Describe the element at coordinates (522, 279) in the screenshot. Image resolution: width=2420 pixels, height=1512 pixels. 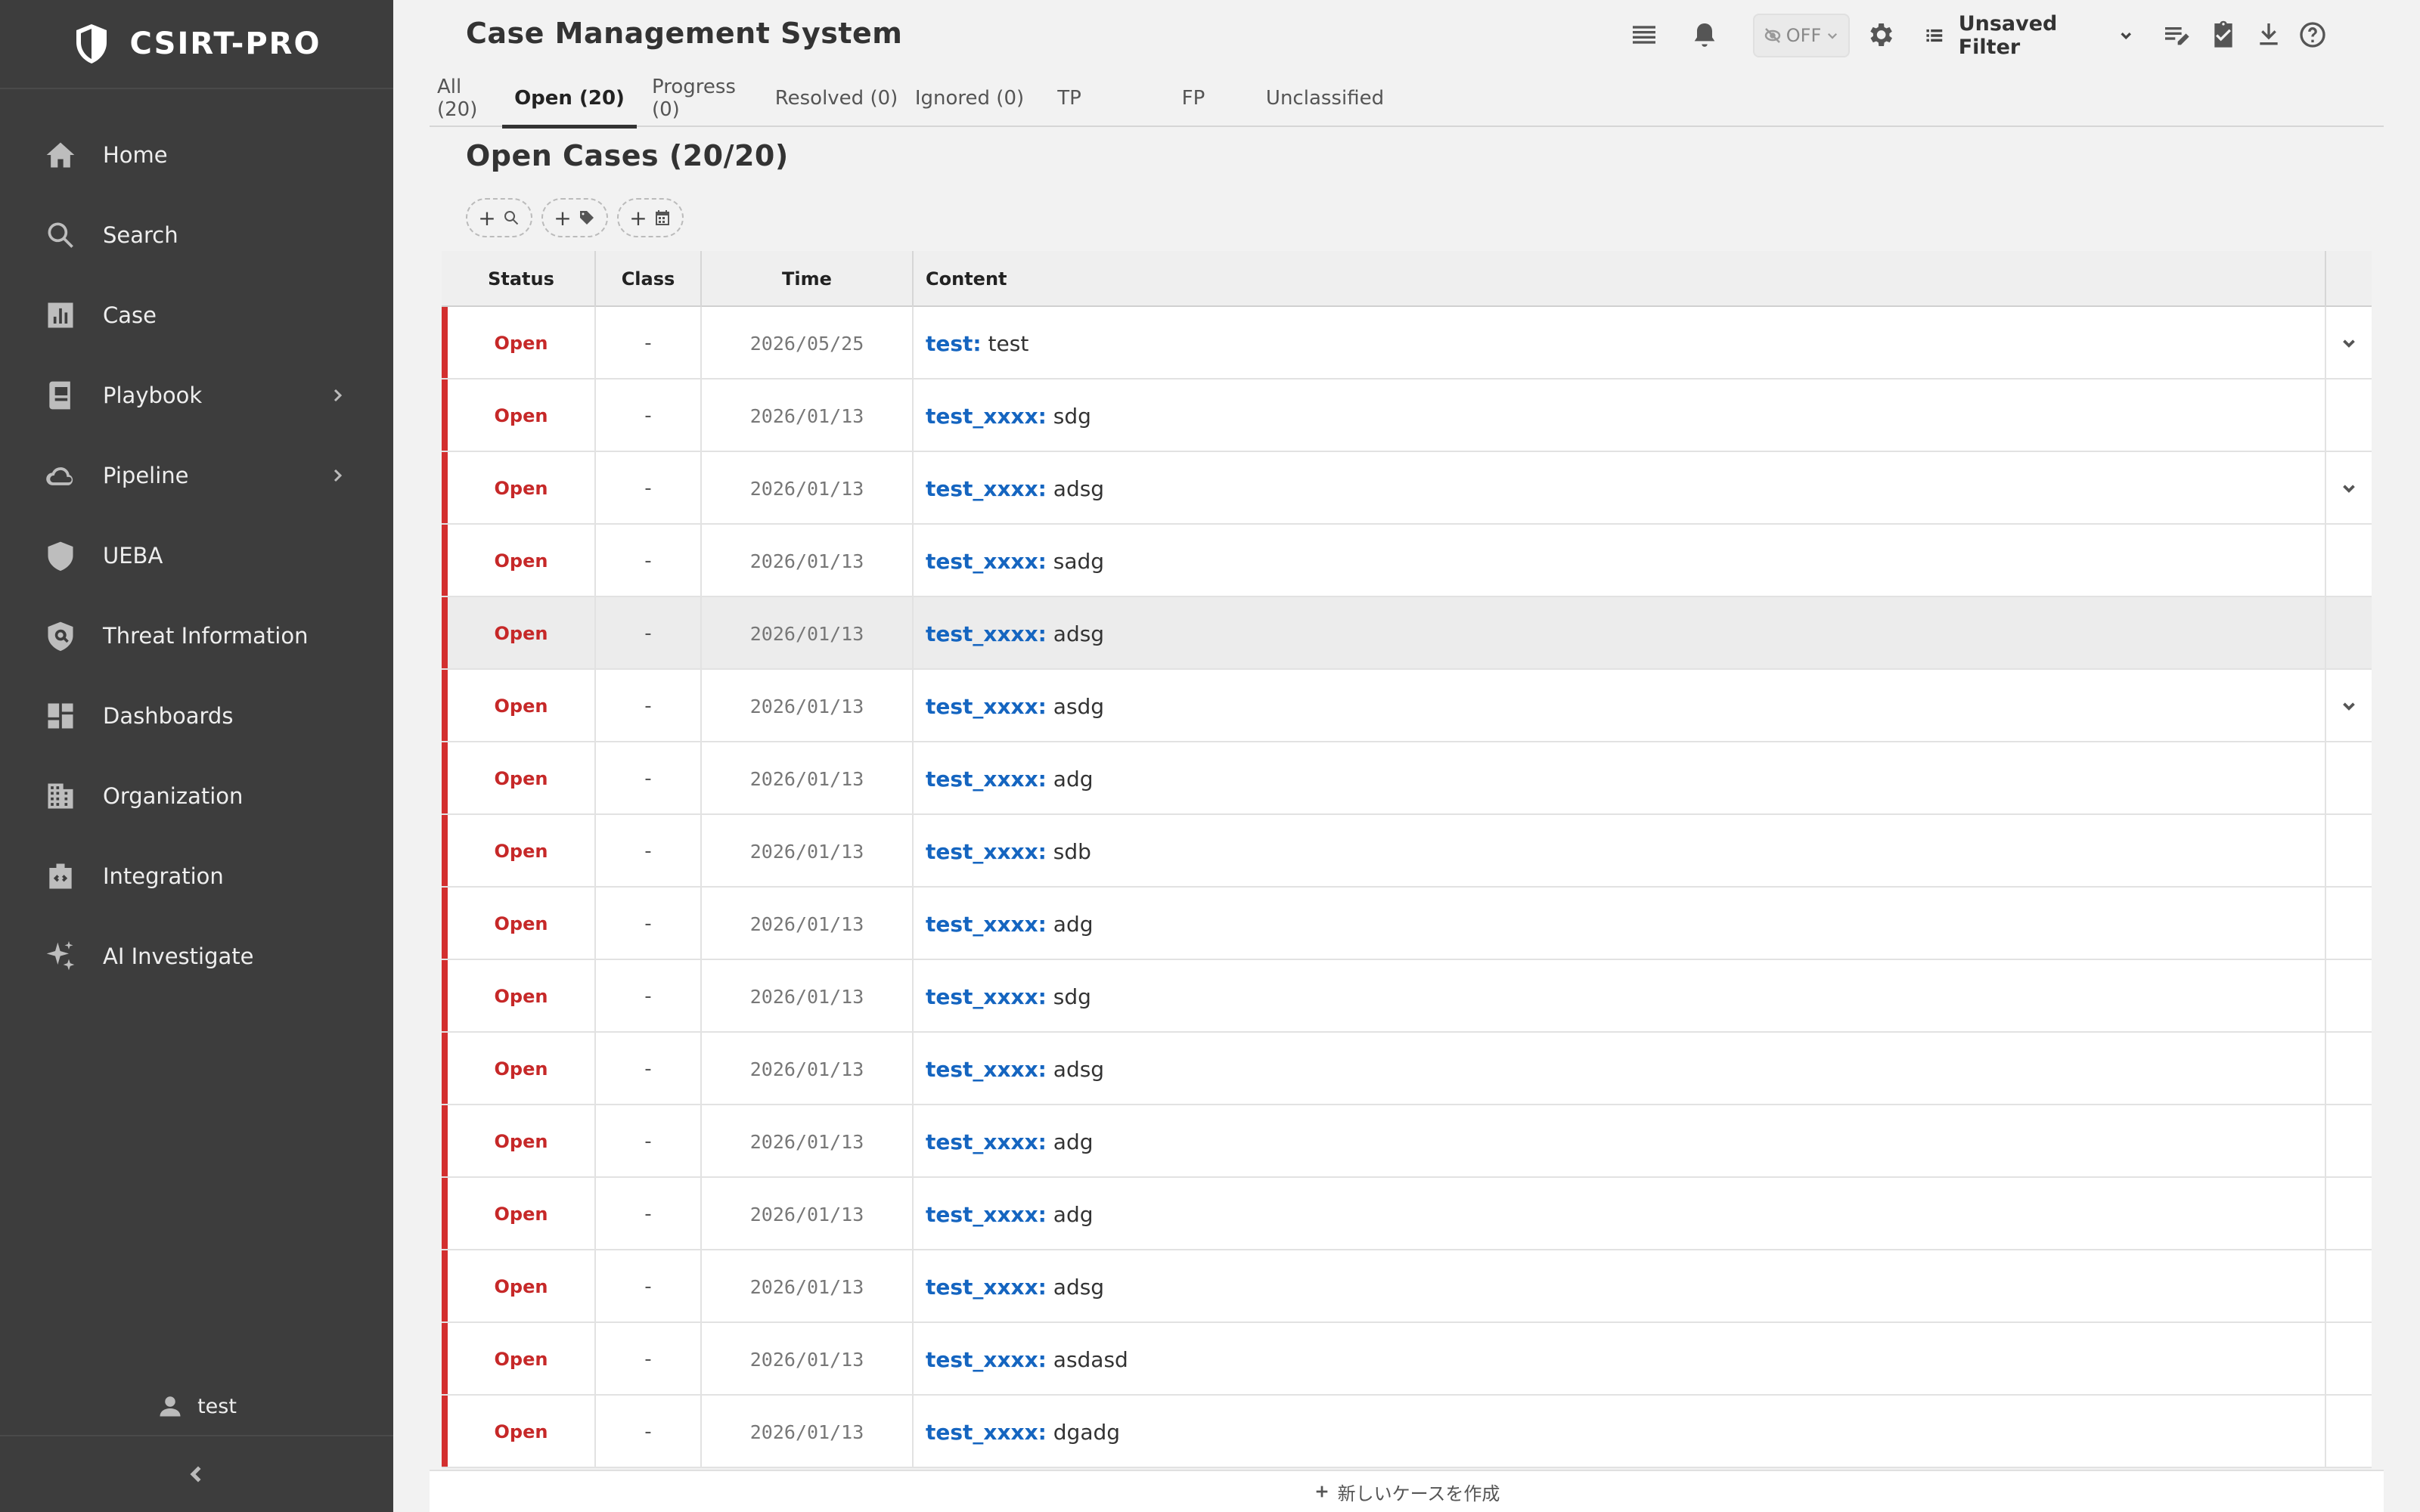
I see `column-header-status: Status` at that location.